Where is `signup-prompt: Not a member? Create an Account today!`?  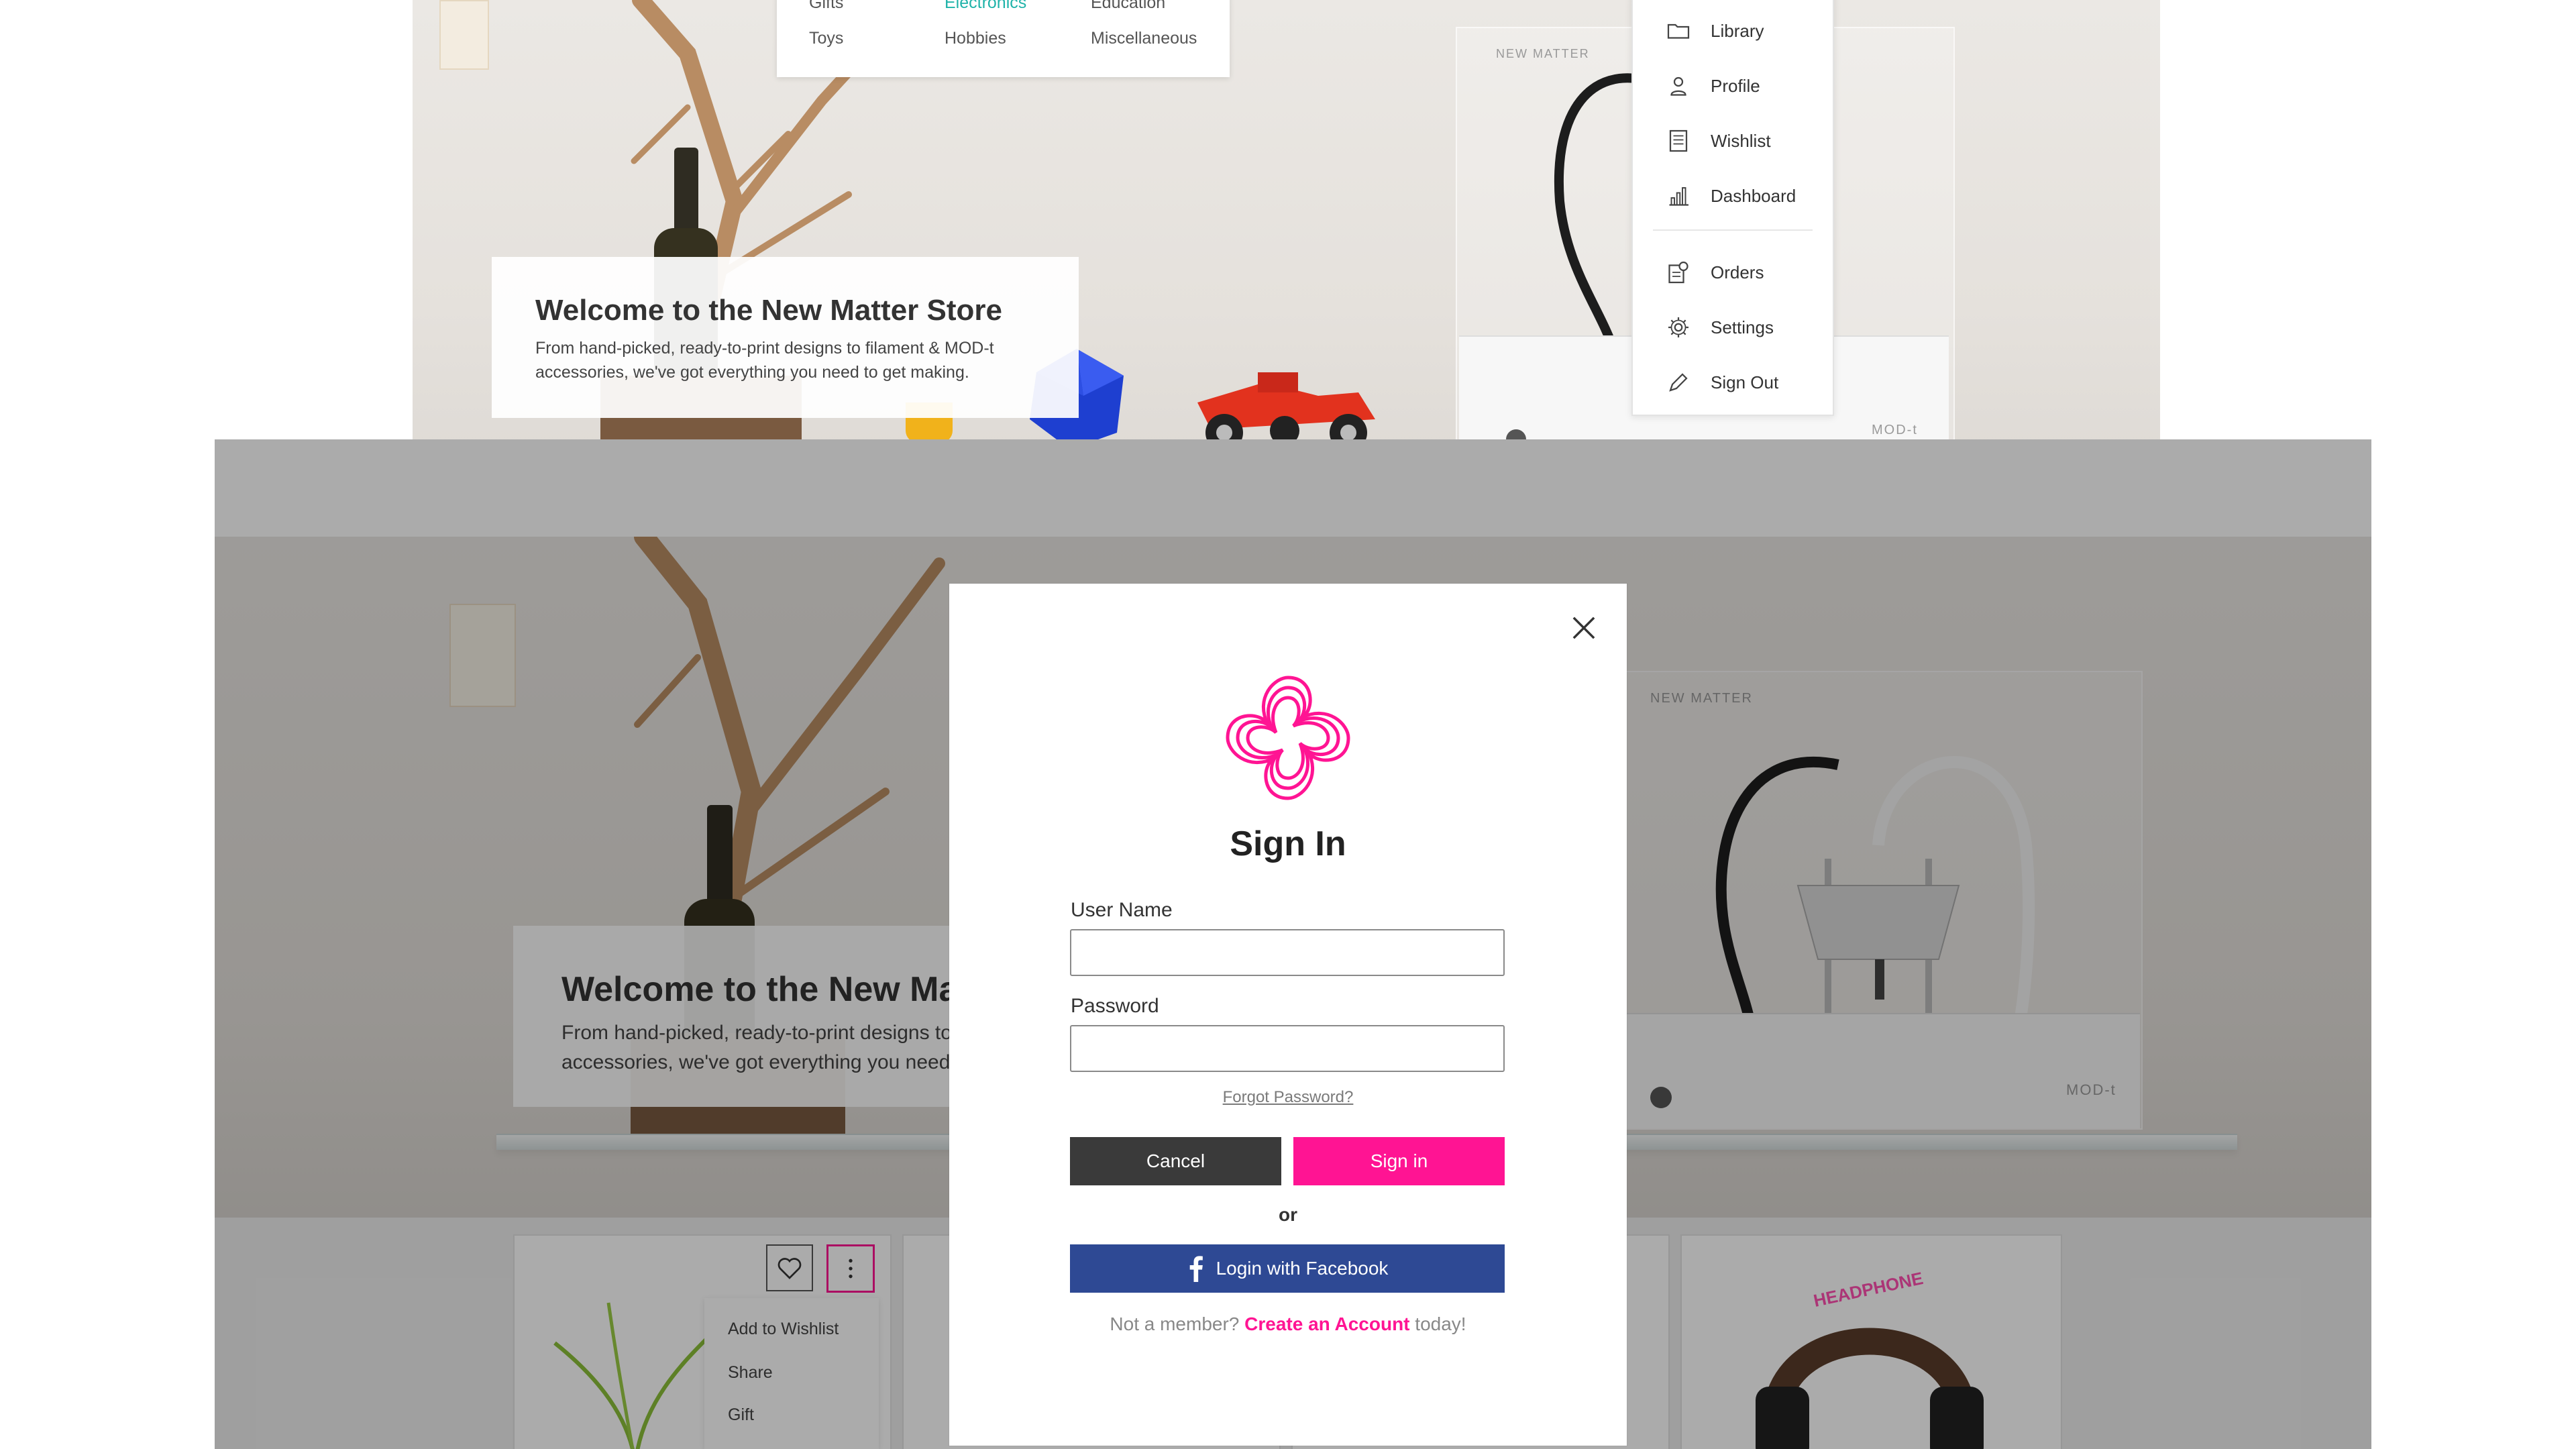 signup-prompt: Not a member? Create an Account today! is located at coordinates (1288, 1324).